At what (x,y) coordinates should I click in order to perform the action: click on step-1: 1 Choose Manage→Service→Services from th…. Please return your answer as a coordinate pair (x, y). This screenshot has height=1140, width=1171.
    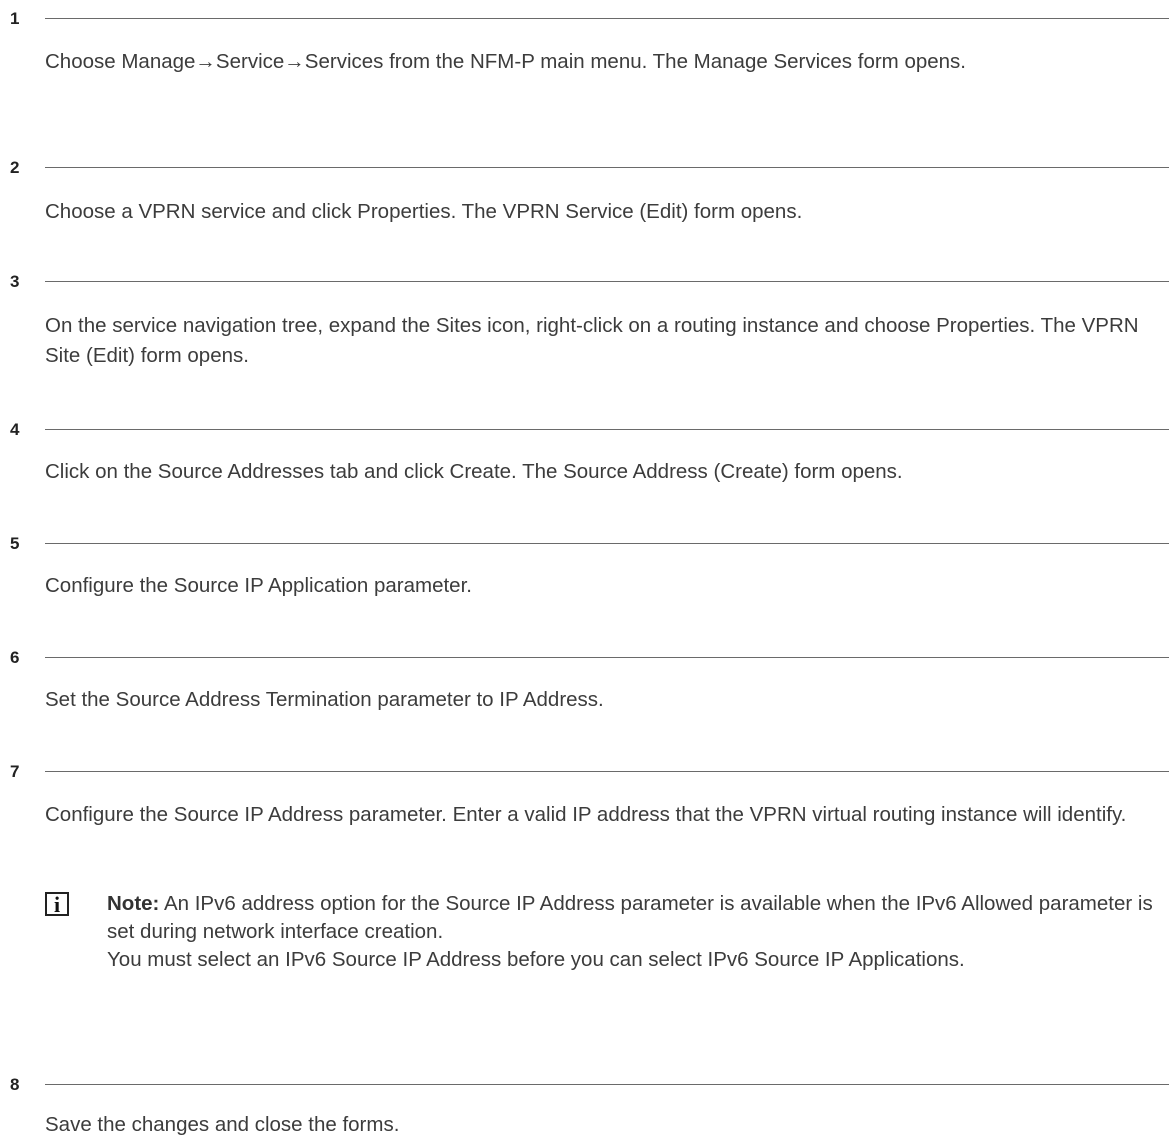
    Looking at the image, I should click on (585, 40).